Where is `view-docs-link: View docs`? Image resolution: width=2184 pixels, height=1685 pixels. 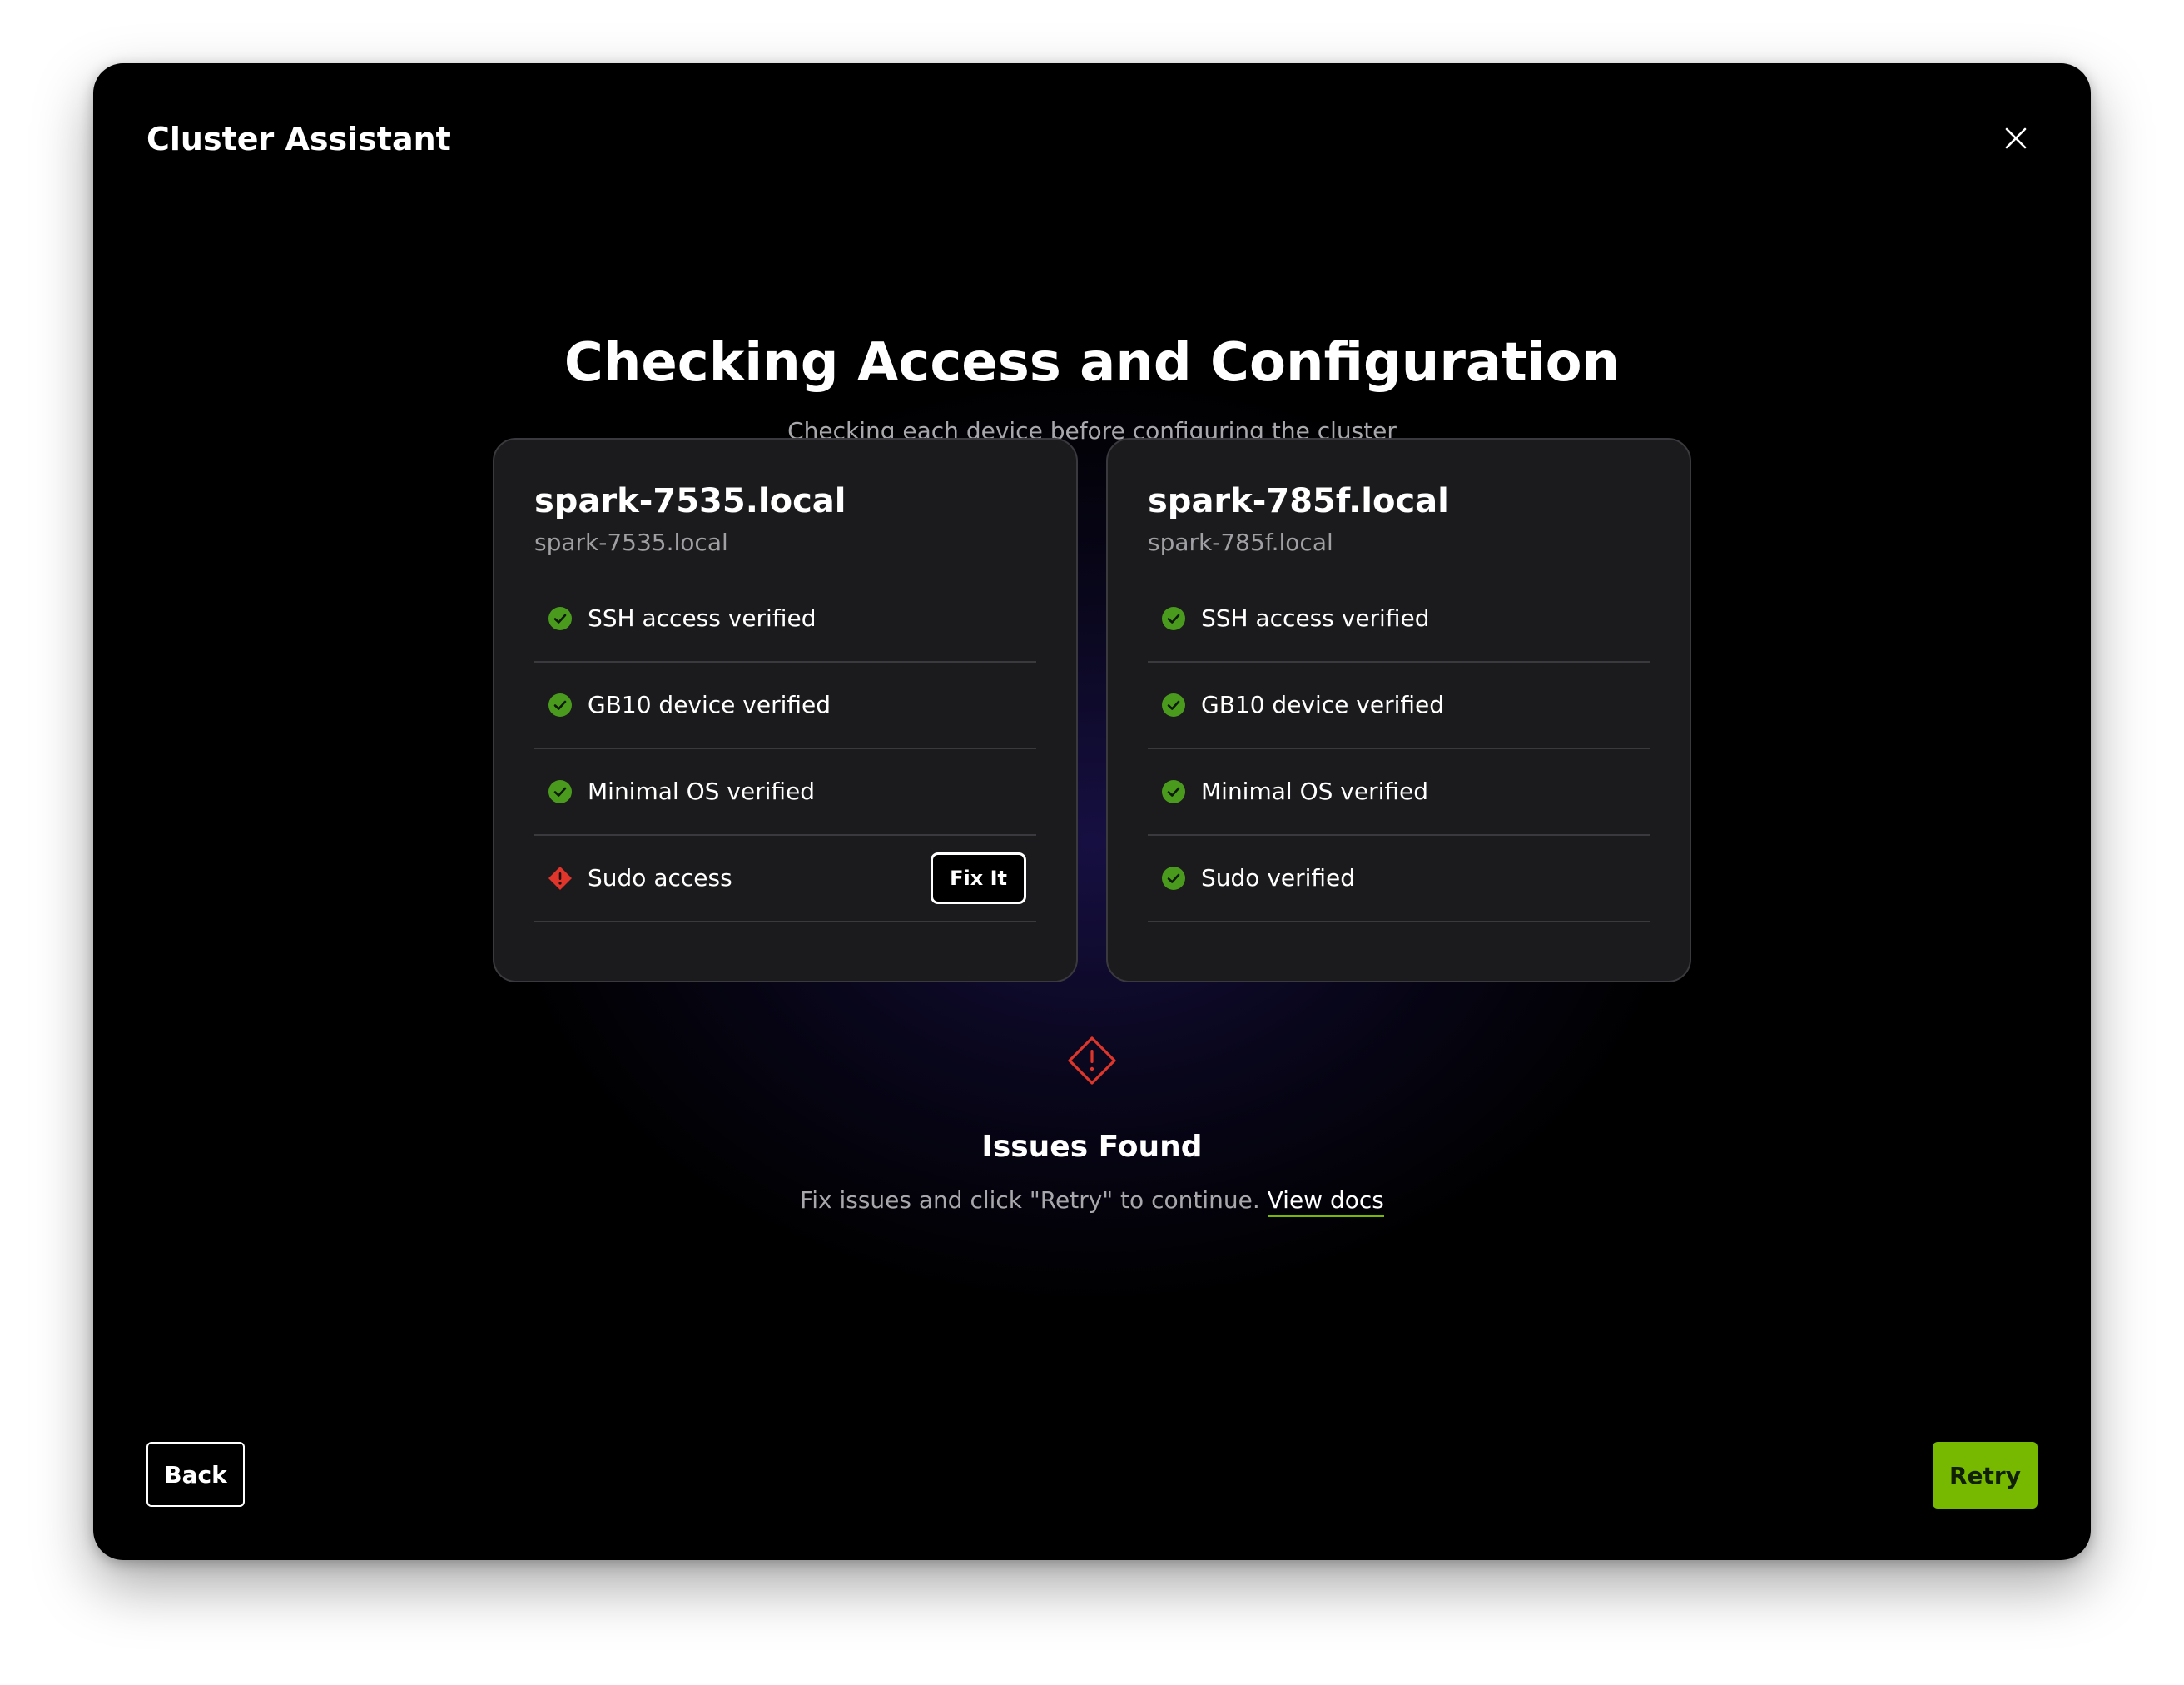
view-docs-link: View docs is located at coordinates (1325, 1201).